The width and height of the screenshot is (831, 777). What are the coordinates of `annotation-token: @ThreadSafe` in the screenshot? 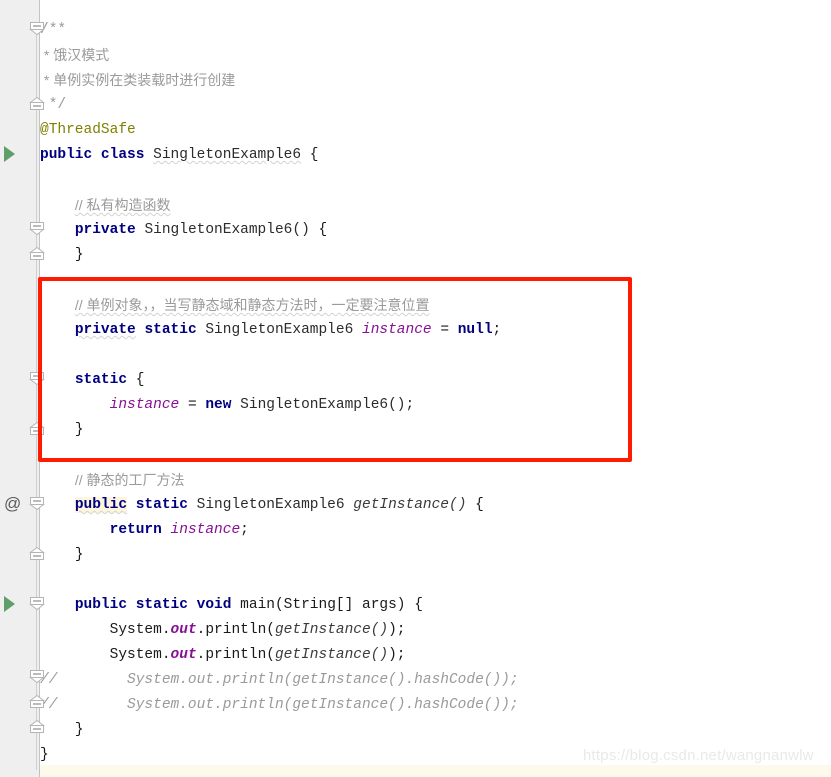 It's located at (88, 130).